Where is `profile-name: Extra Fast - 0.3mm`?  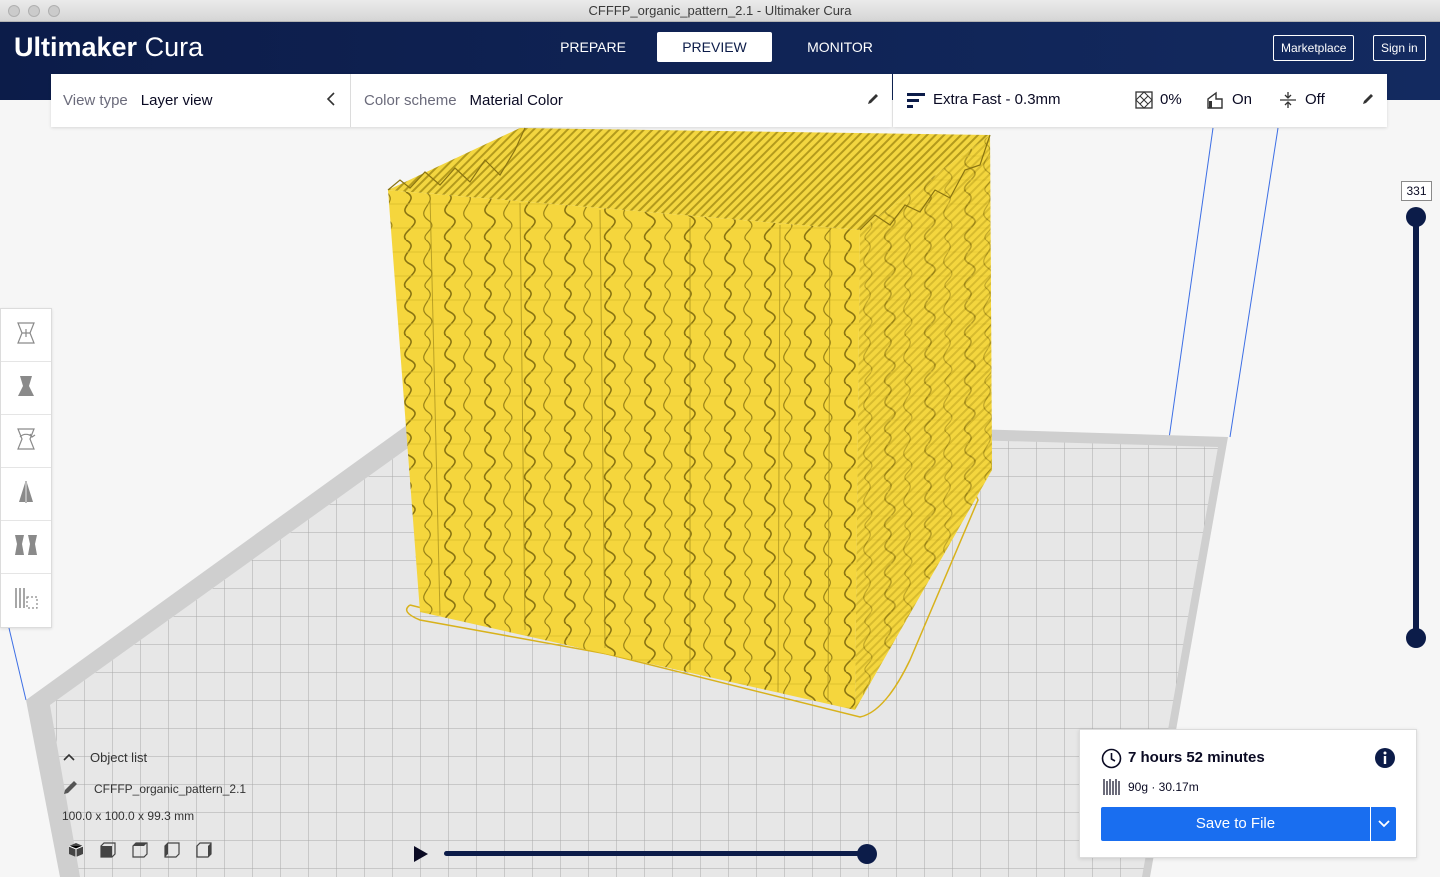 profile-name: Extra Fast - 0.3mm is located at coordinates (997, 99).